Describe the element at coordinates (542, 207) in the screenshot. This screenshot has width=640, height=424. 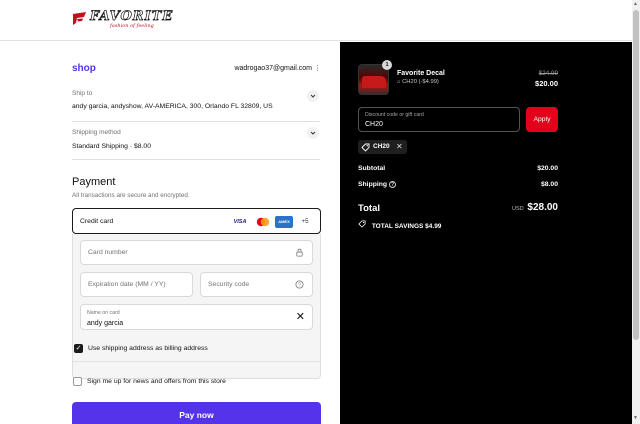
I see `total-value: $28.00` at that location.